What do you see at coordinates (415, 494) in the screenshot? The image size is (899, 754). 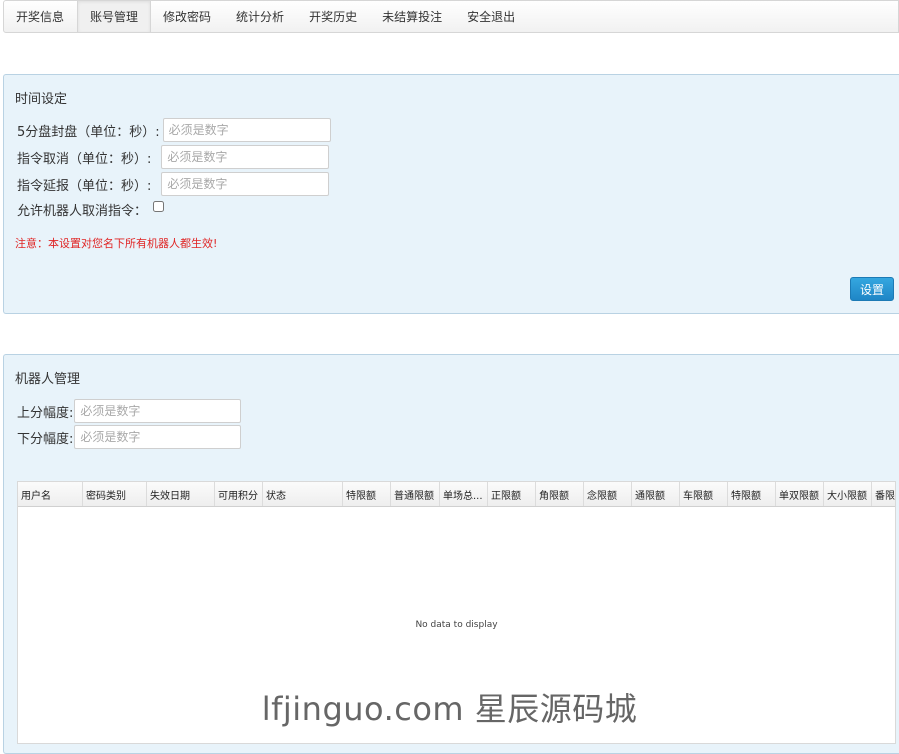 I see `col-normal-limit: 普通限额` at bounding box center [415, 494].